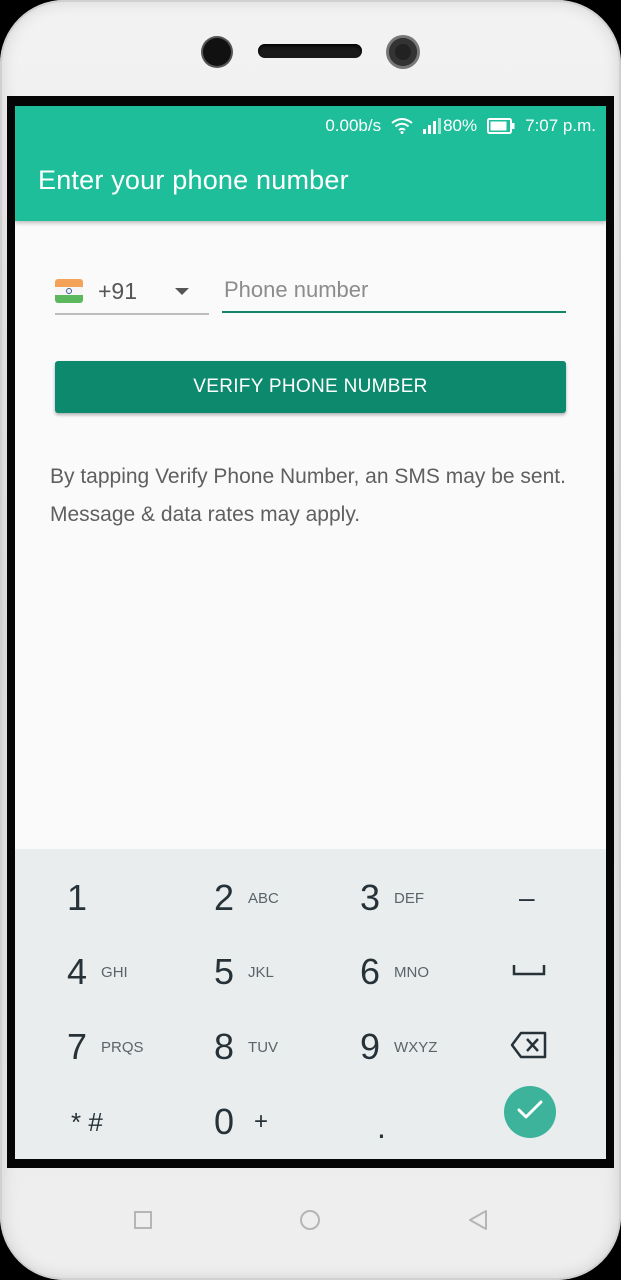  I want to click on country-code-selector: +91, so click(132, 292).